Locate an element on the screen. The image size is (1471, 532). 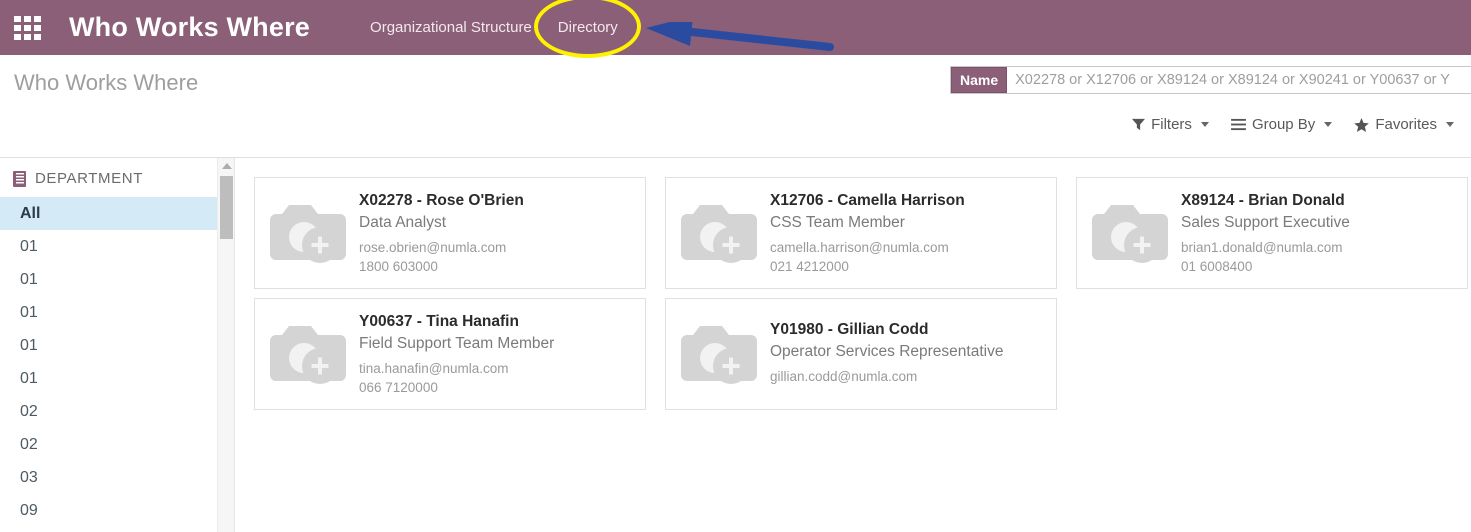
employee-phone: 021 4212000 is located at coordinates (908, 266).